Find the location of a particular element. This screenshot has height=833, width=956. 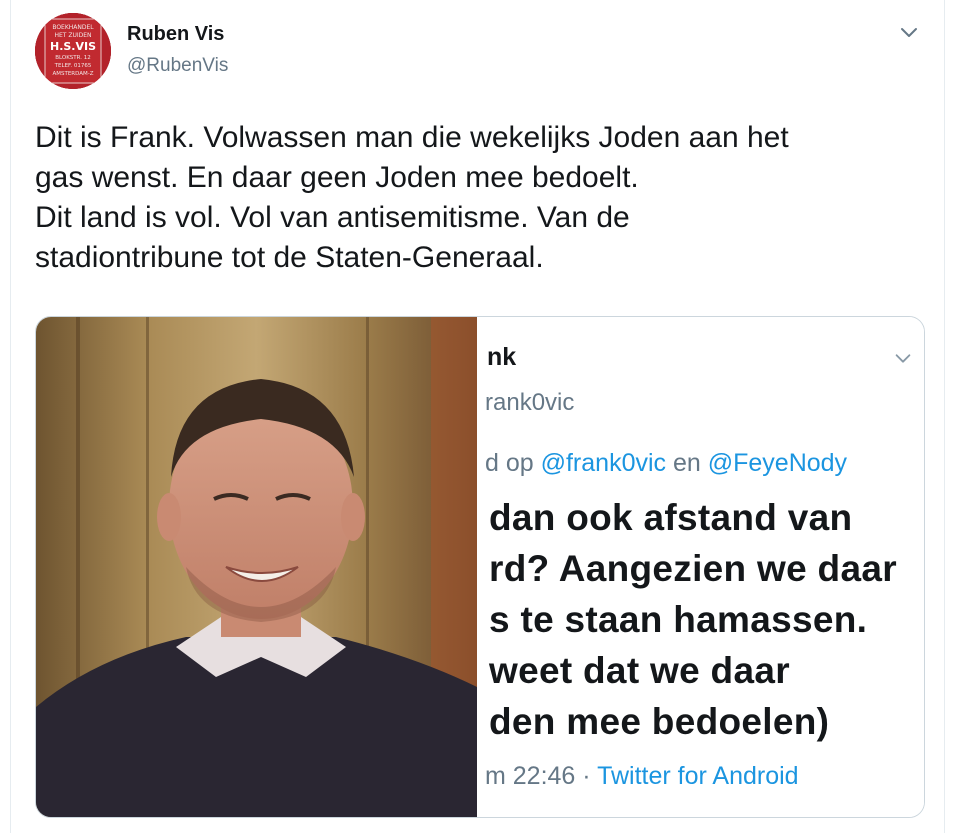

reply-mention-2: @FeyeNody is located at coordinates (777, 463).